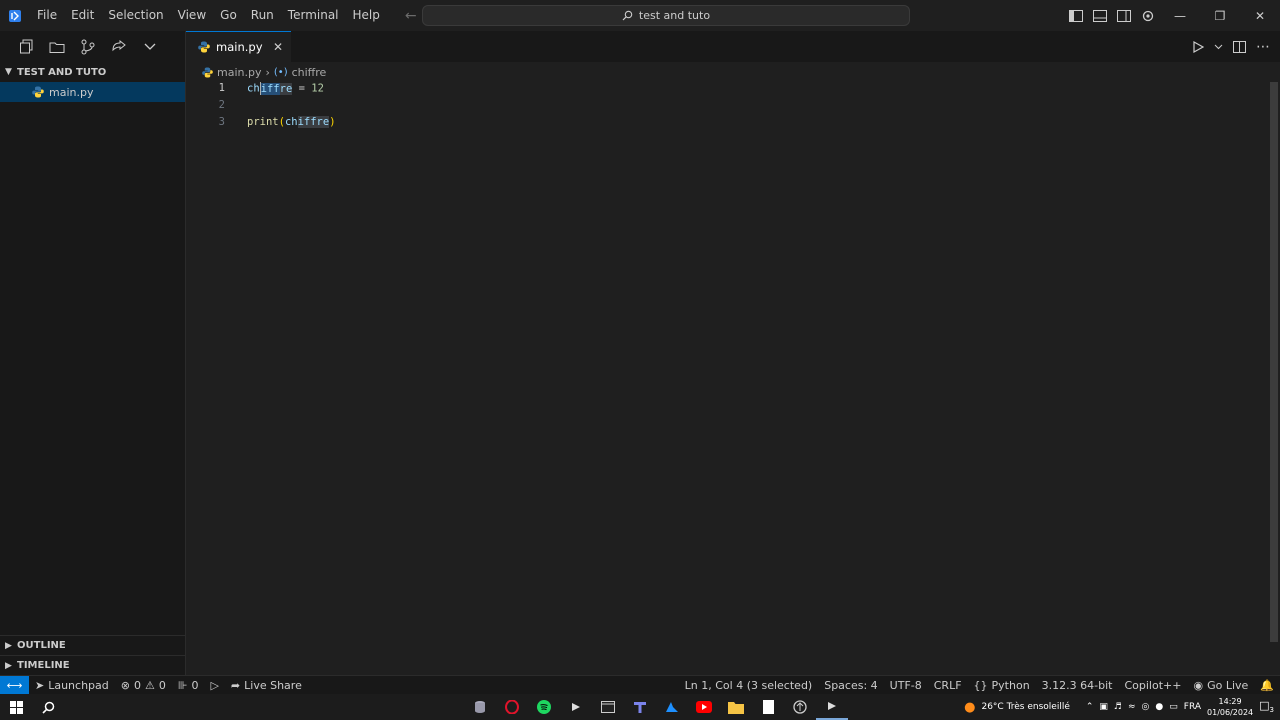 The height and width of the screenshot is (720, 1280). I want to click on vscode-taskbar-icon, so click(832, 707).